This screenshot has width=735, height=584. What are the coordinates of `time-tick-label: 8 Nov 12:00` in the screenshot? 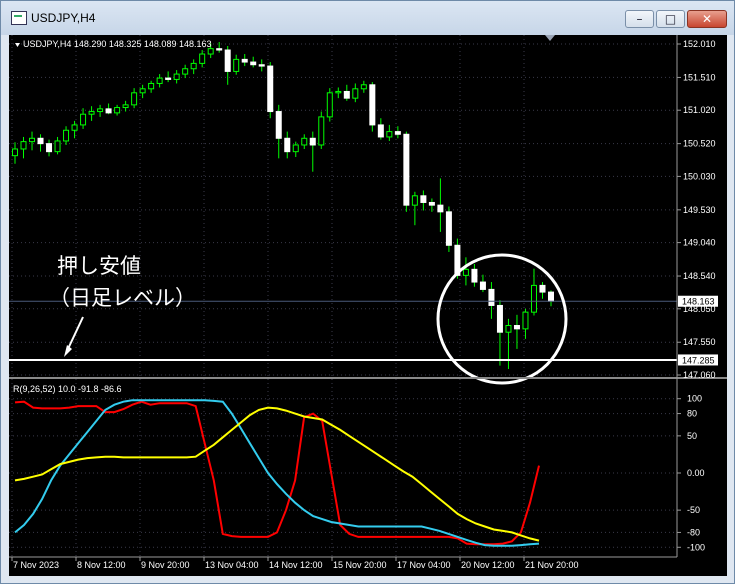 It's located at (101, 565).